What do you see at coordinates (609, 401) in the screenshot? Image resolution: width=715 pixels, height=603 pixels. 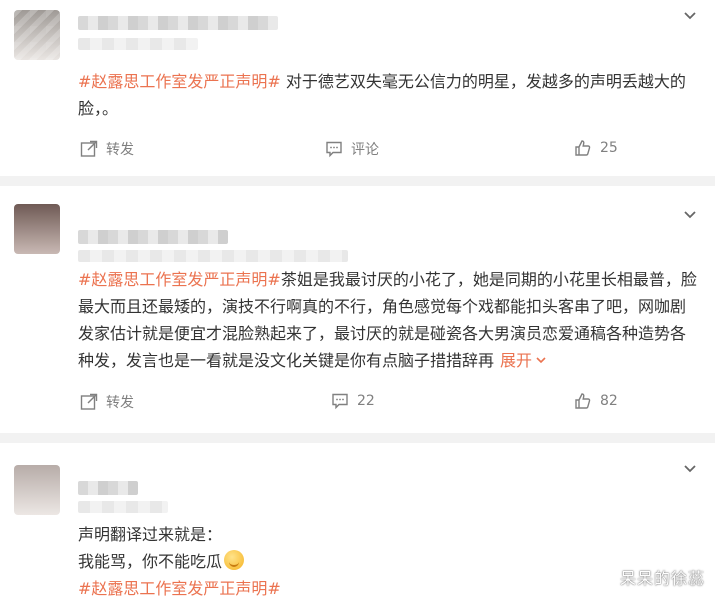 I see `like-count: 82` at bounding box center [609, 401].